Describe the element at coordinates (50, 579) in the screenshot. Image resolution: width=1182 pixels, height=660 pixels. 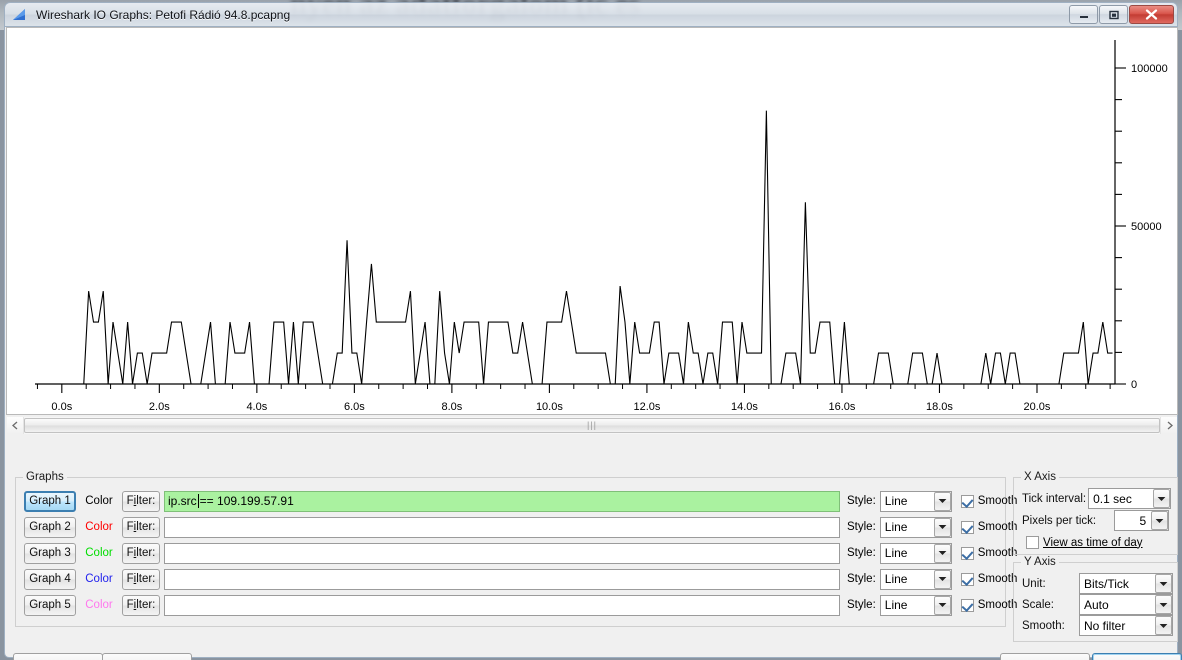
I see `graph-4-toggle-button: Graph 4` at that location.